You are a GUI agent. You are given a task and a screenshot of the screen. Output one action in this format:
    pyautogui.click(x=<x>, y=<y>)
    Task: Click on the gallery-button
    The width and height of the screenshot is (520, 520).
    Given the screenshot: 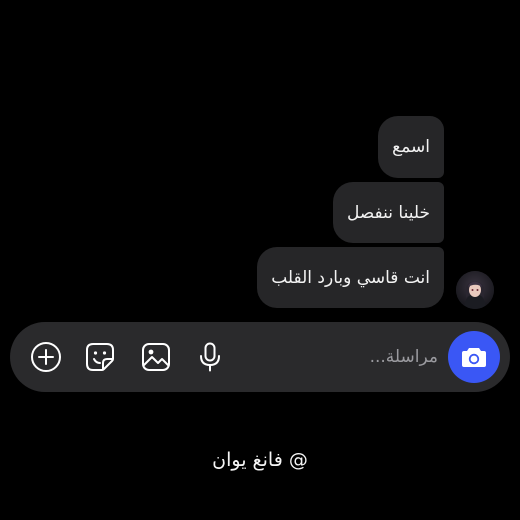 What is the action you would take?
    pyautogui.click(x=156, y=357)
    